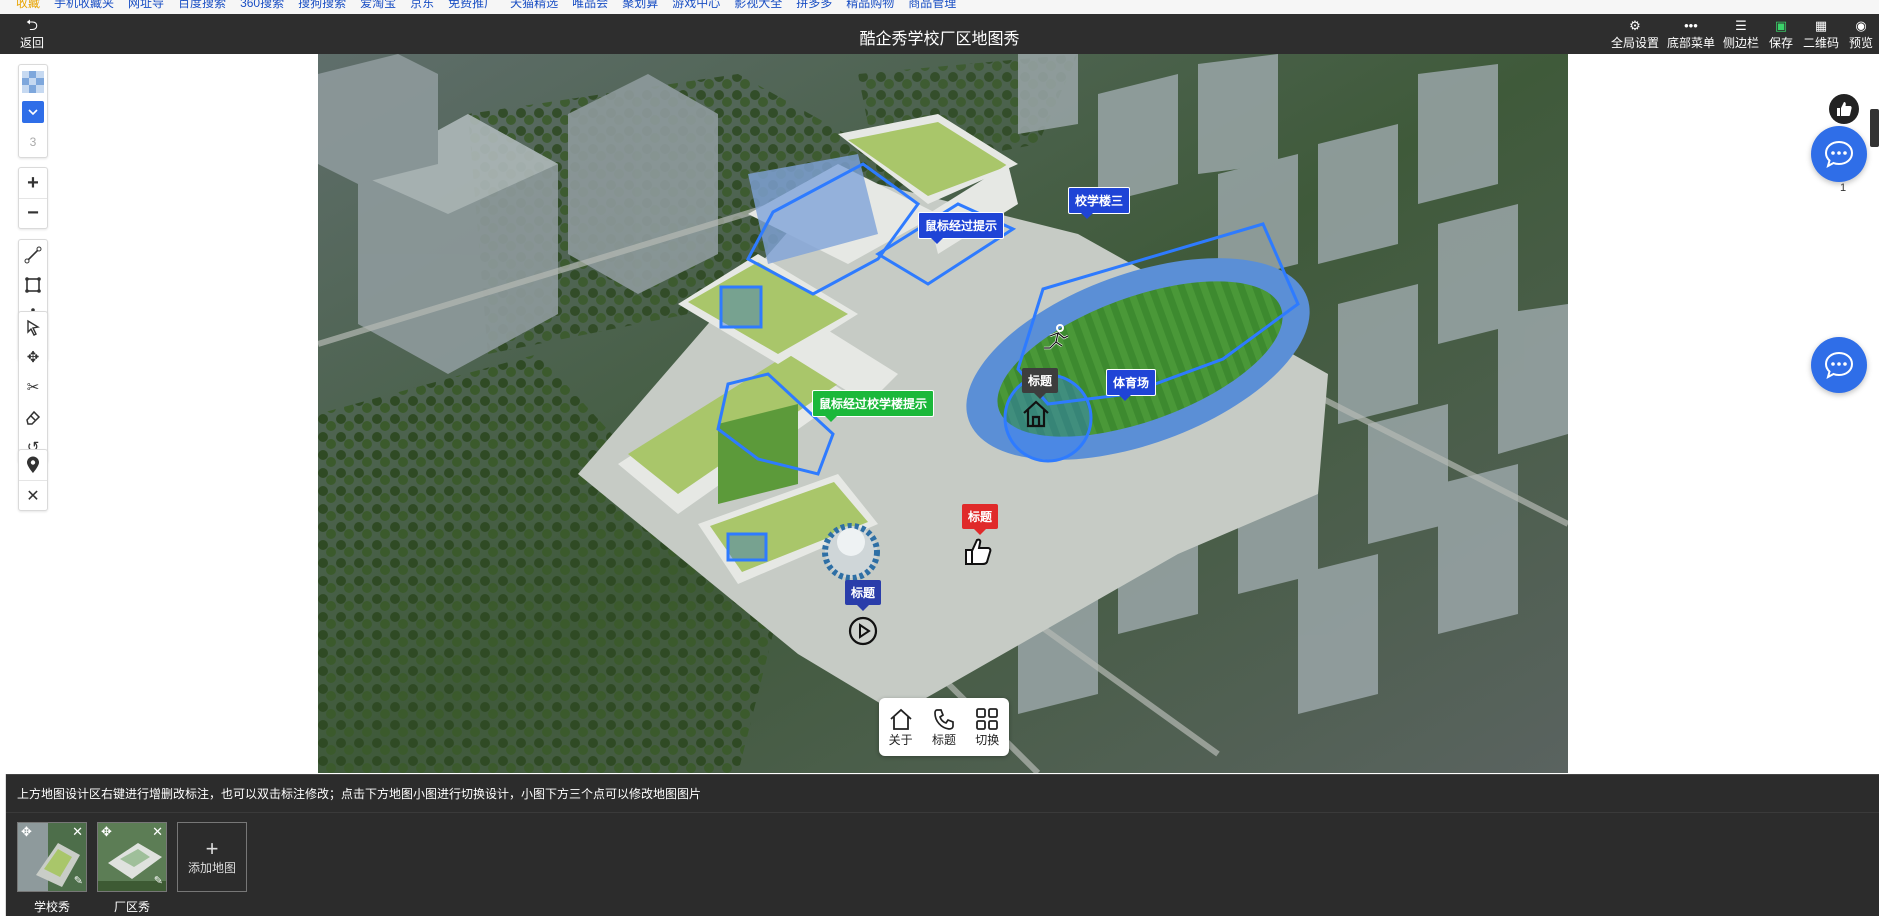 Image resolution: width=1879 pixels, height=916 pixels. Describe the element at coordinates (33, 465) in the screenshot. I see `map-pin-icon` at that location.